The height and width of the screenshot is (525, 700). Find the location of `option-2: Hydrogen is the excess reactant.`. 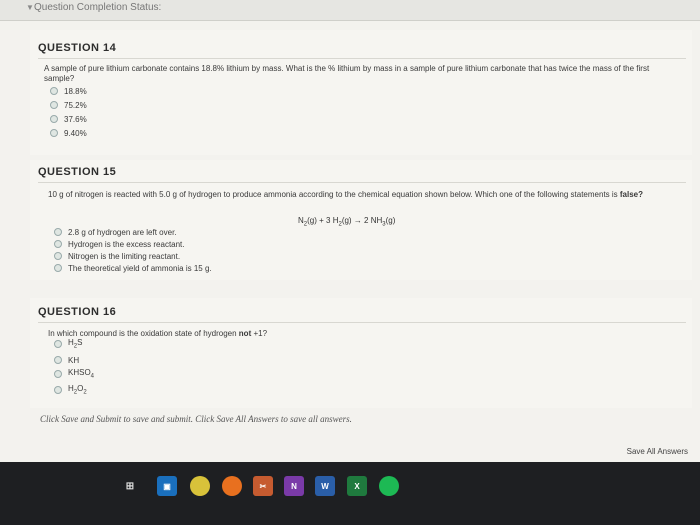

option-2: Hydrogen is the excess reactant. is located at coordinates (119, 244).